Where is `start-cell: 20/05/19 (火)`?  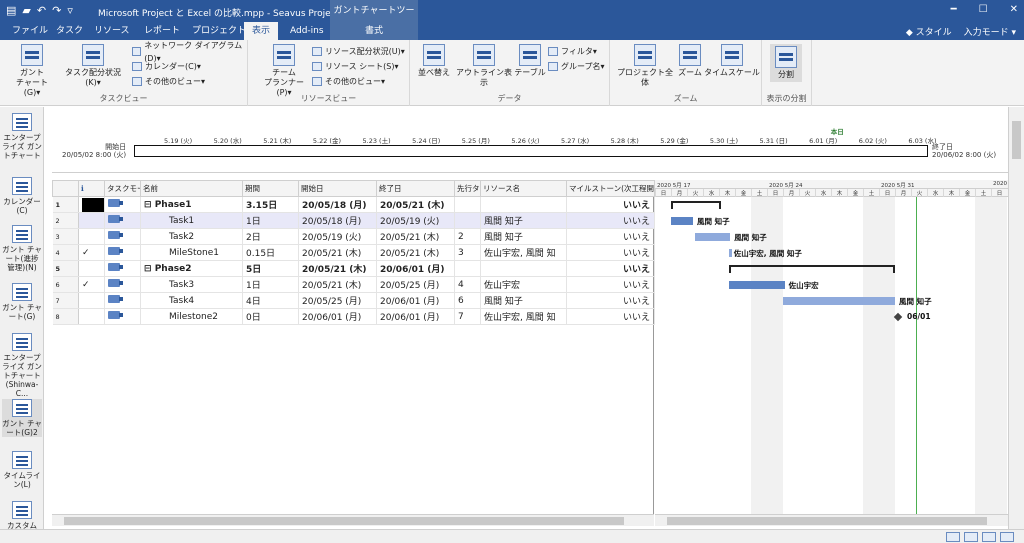
start-cell: 20/05/19 (火) is located at coordinates (337, 236).